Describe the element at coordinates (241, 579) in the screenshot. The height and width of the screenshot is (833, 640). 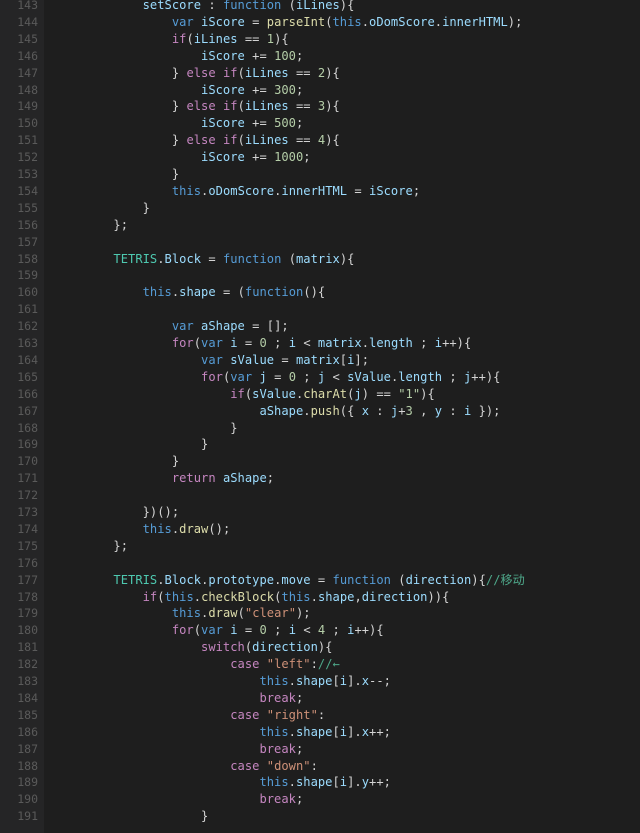
I see `code-token: prototype` at that location.